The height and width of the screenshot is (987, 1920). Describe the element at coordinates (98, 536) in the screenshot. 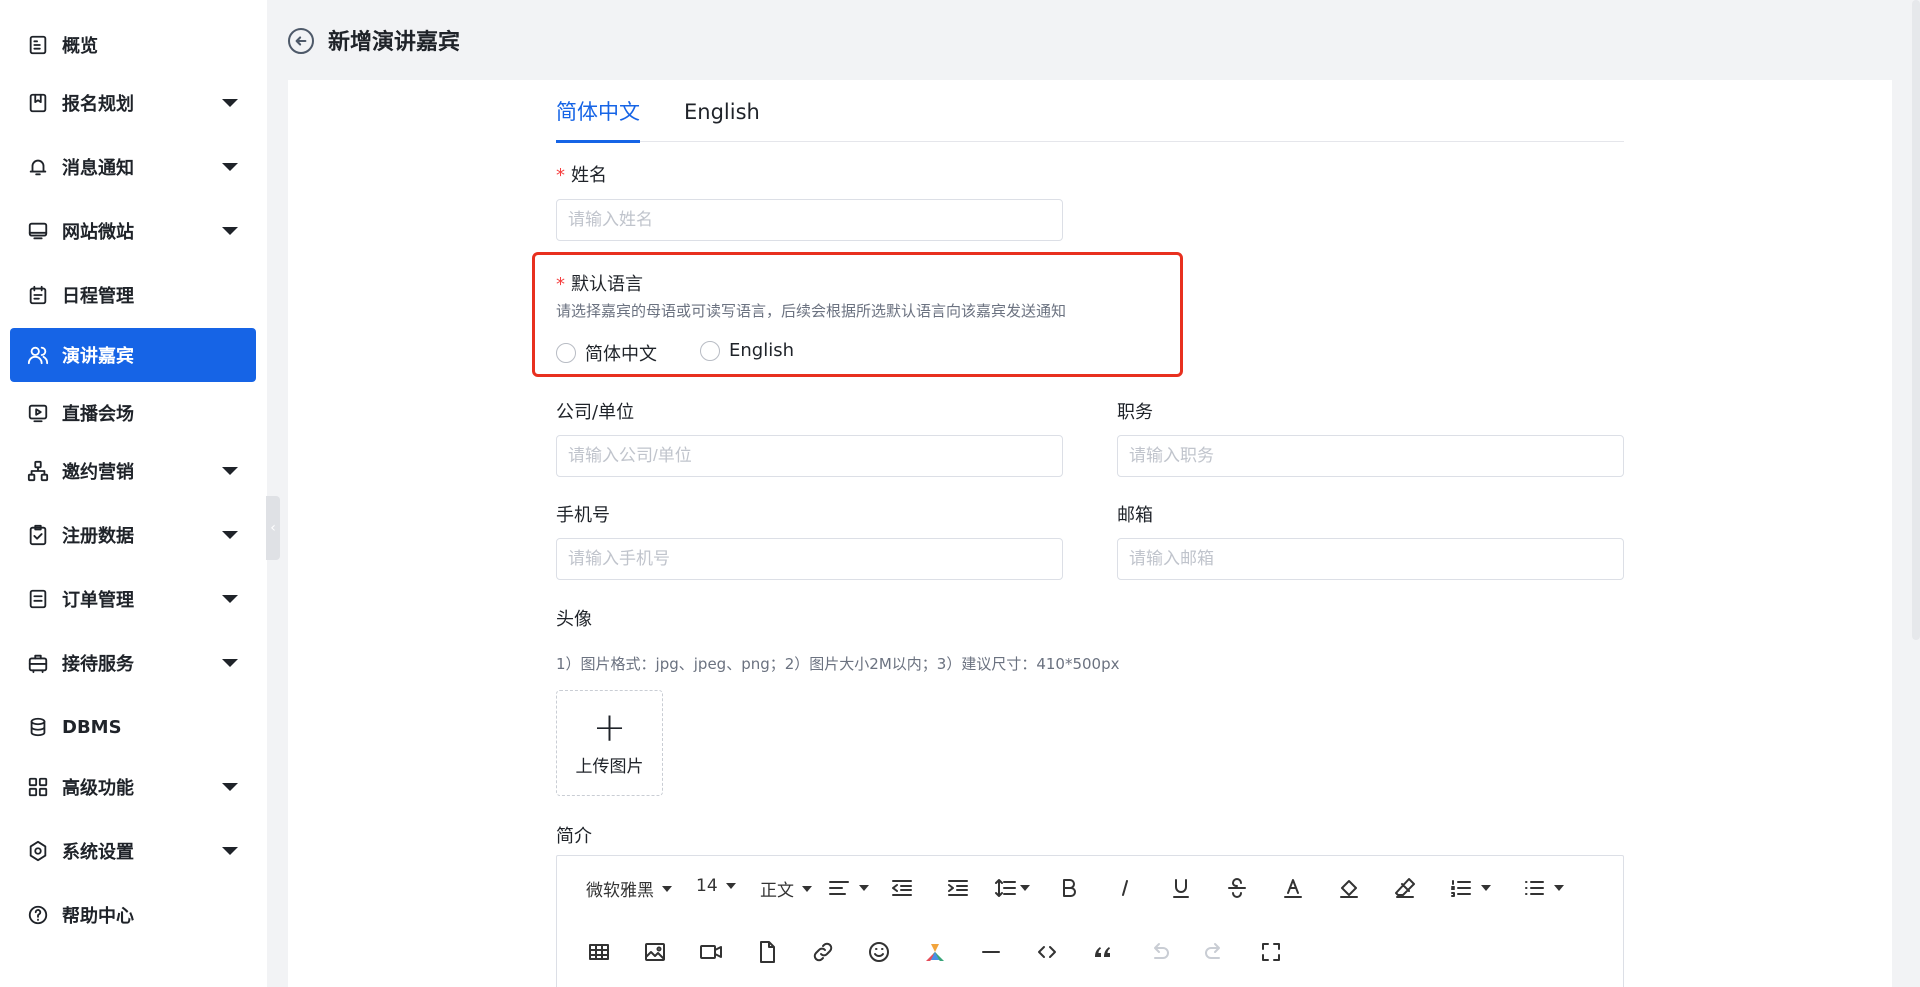

I see `sidebar-item-label: 注册数据` at that location.